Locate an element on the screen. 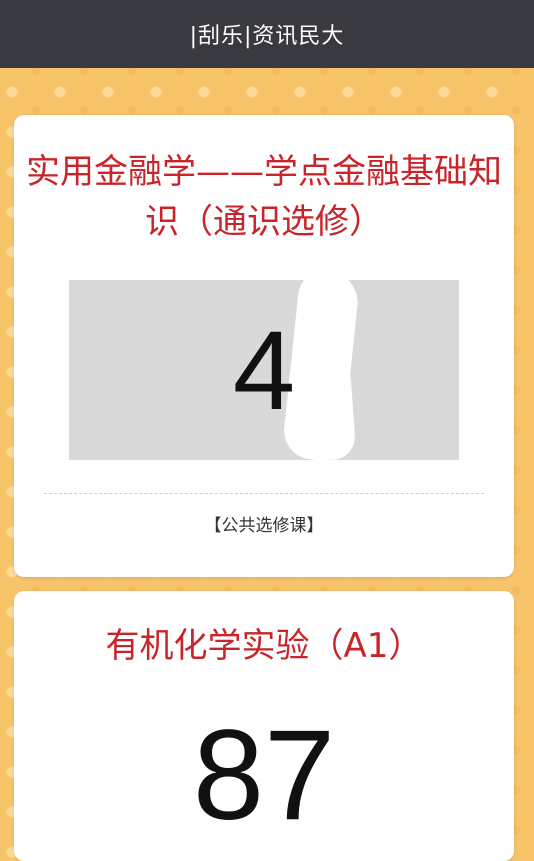  page-title: |刮乐|资讯民大 is located at coordinates (267, 36).